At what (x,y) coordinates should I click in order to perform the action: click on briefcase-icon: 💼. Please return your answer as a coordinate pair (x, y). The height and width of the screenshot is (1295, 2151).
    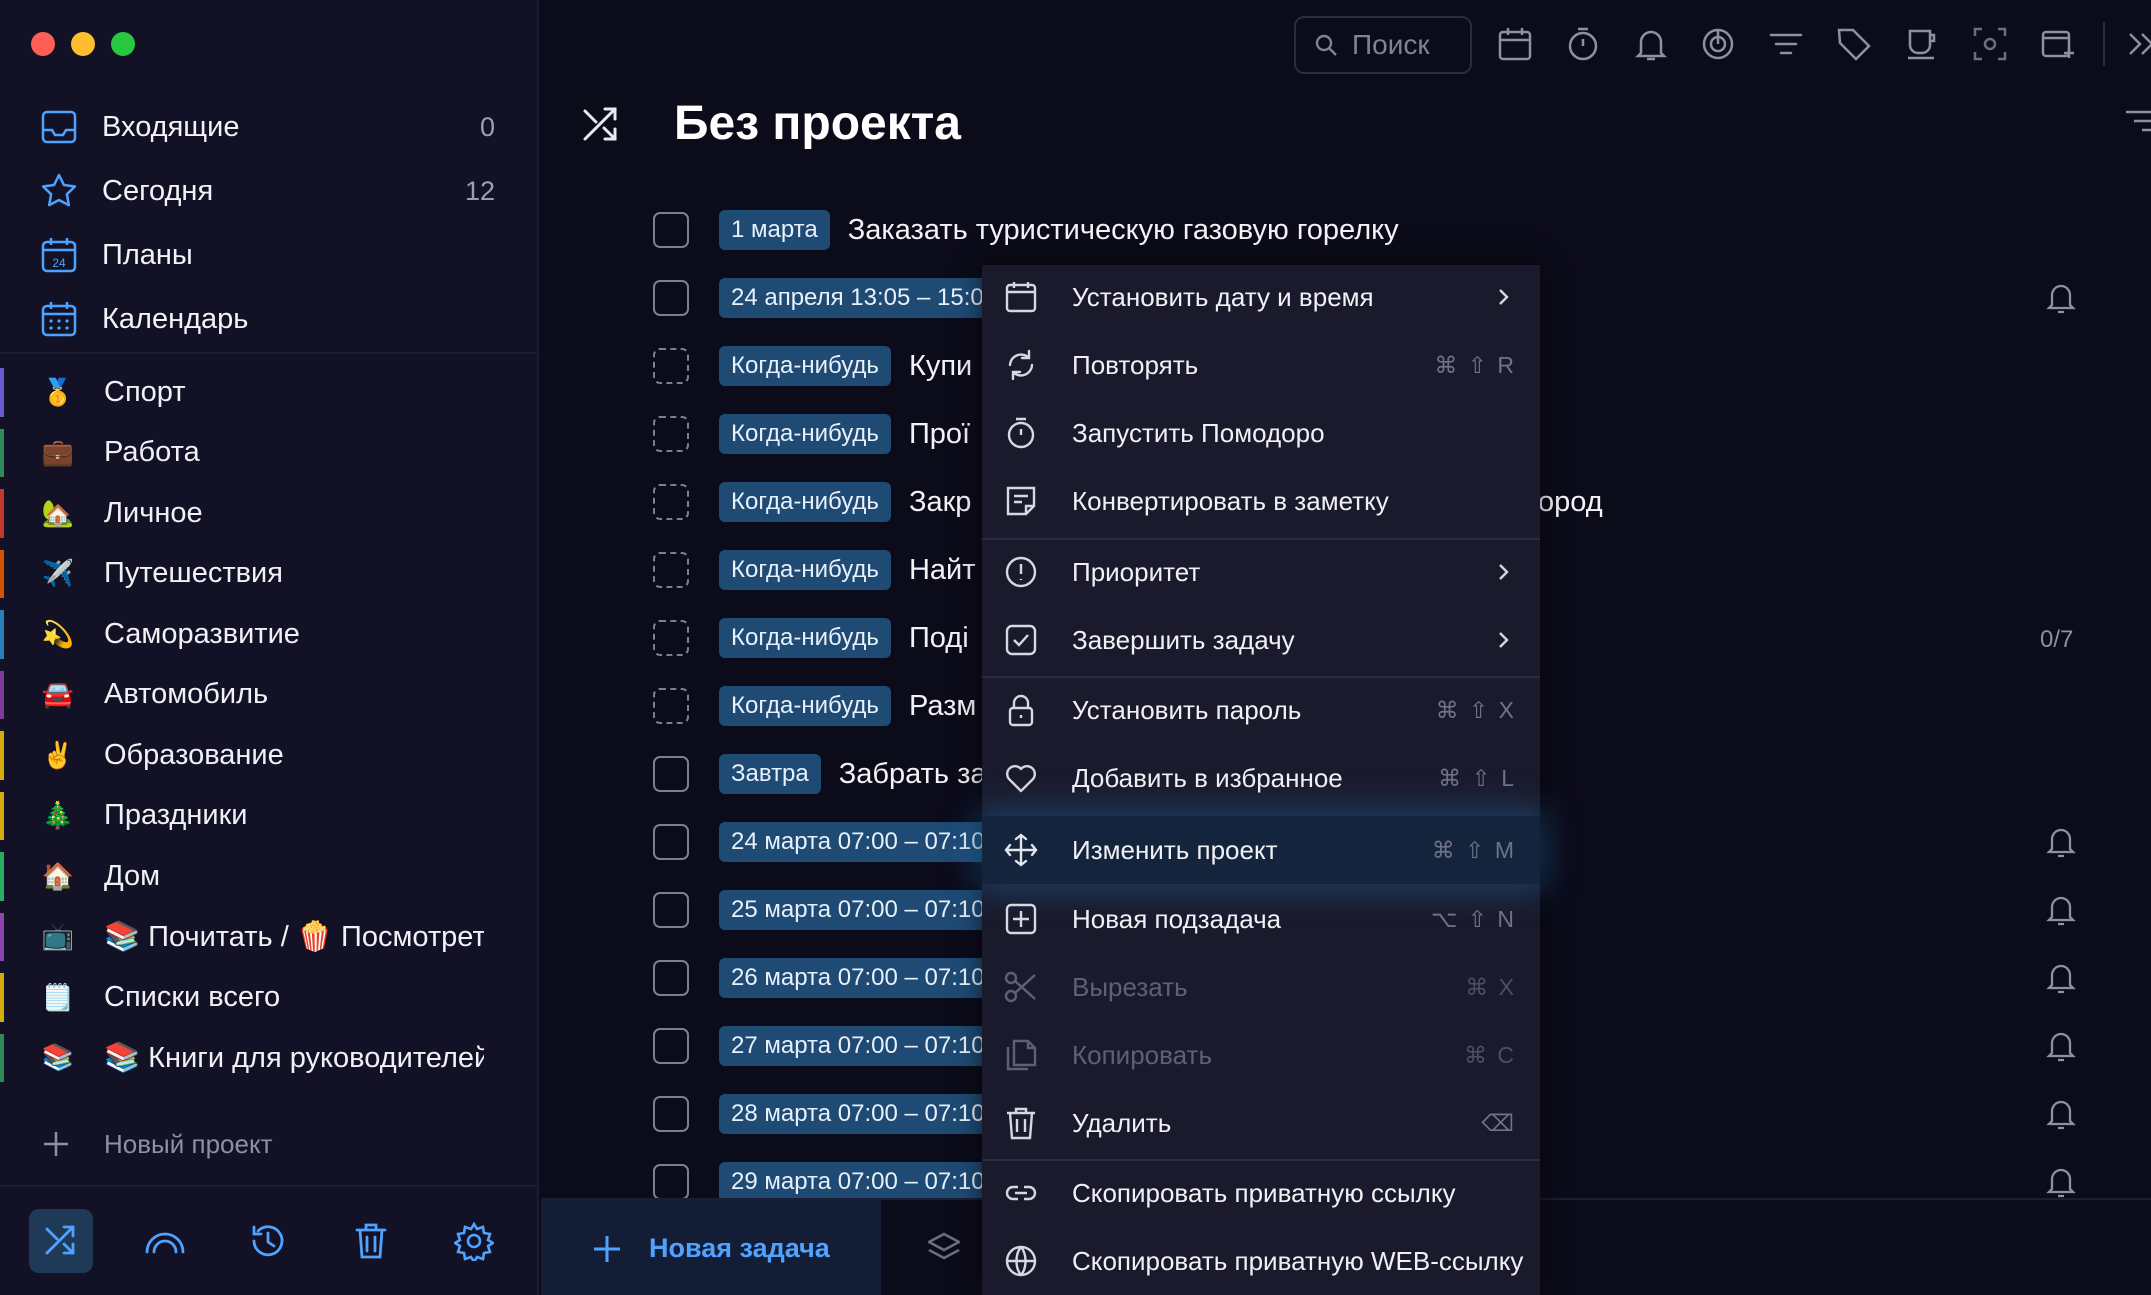
    Looking at the image, I should click on (58, 452).